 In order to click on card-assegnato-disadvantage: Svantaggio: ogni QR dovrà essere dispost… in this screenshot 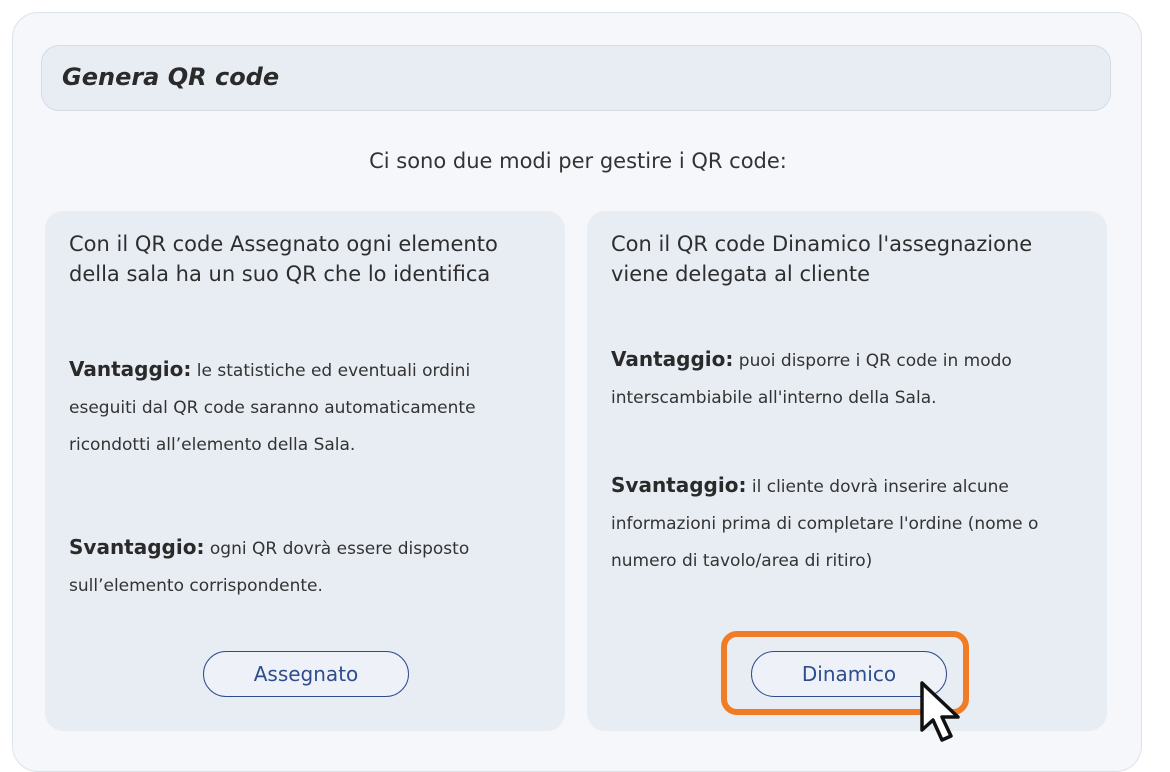, I will do `click(304, 567)`.